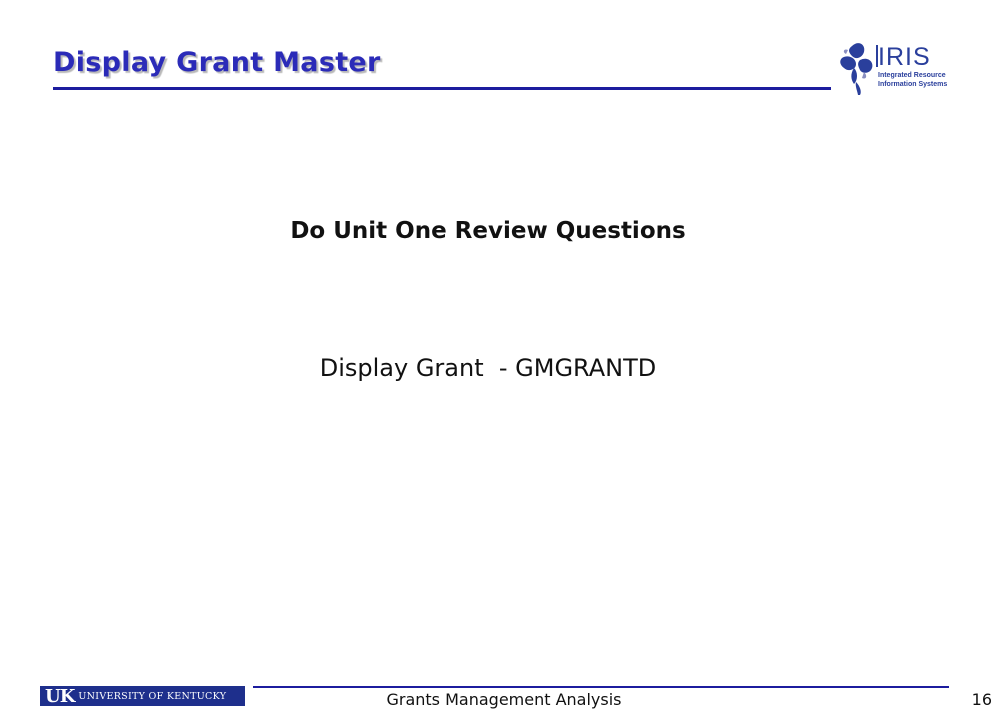 The height and width of the screenshot is (720, 1008). Describe the element at coordinates (217, 62) in the screenshot. I see `slide-title: Display Grant Master` at that location.